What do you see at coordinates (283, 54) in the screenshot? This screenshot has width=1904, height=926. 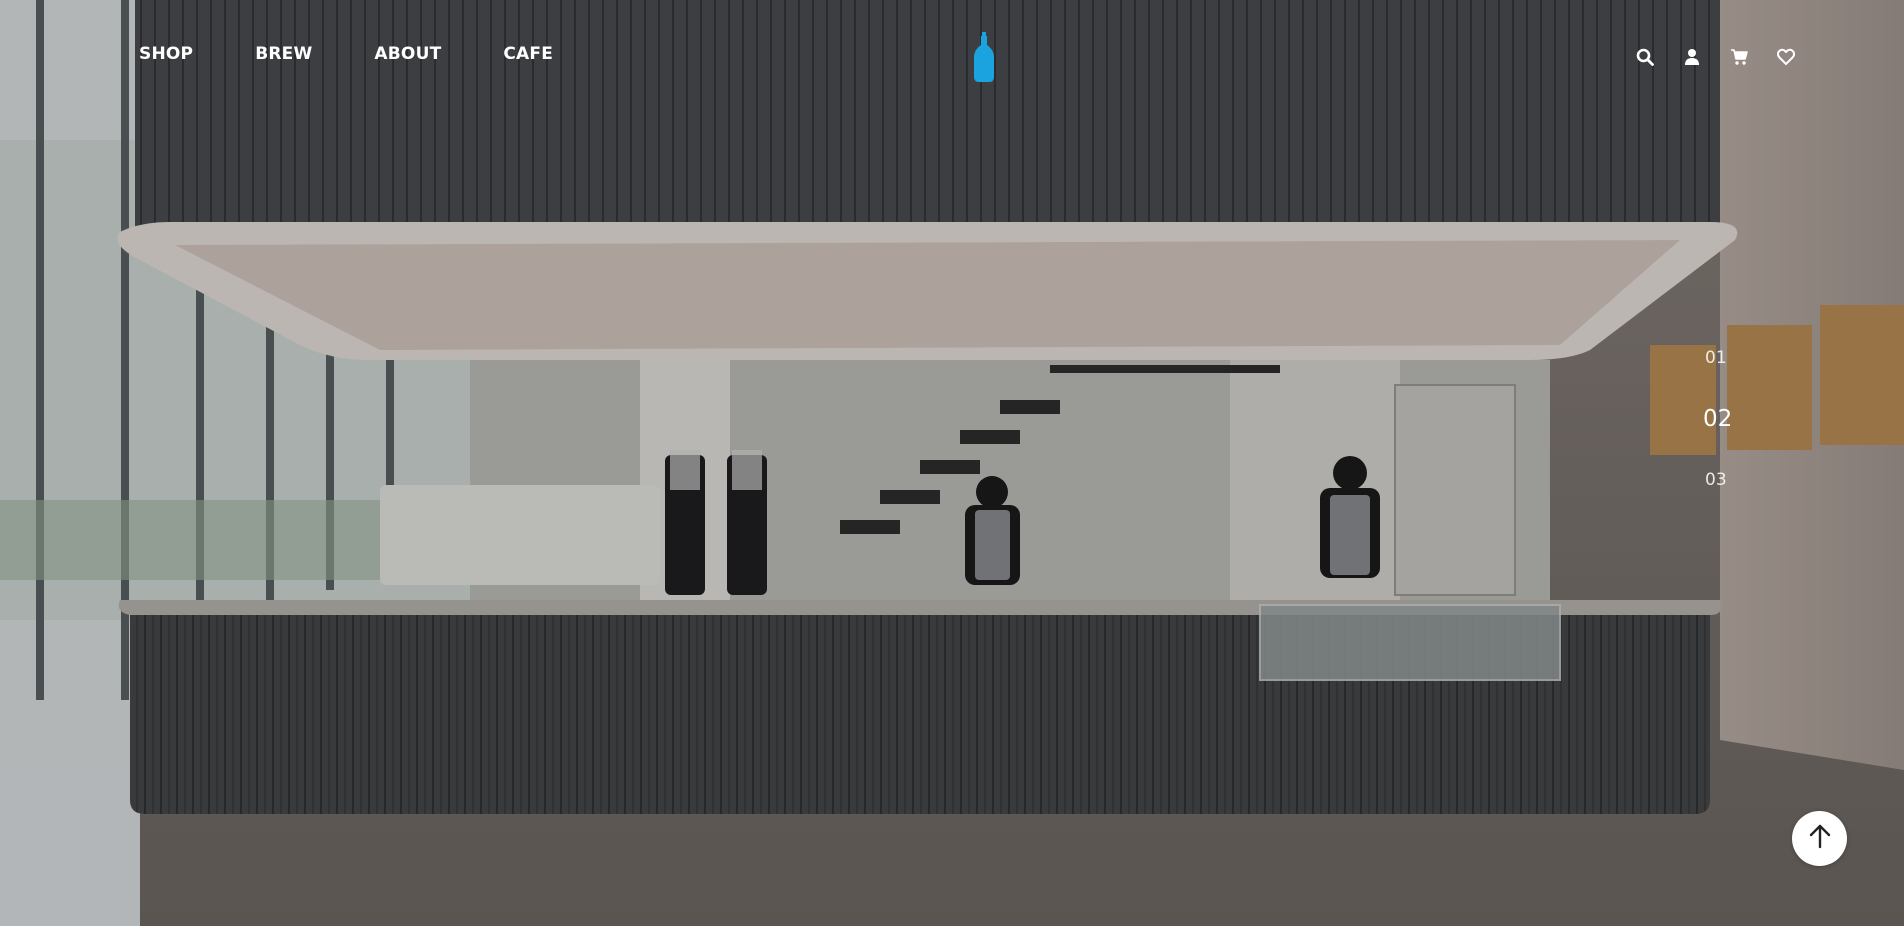 I see `nav-item-brew: BREW` at bounding box center [283, 54].